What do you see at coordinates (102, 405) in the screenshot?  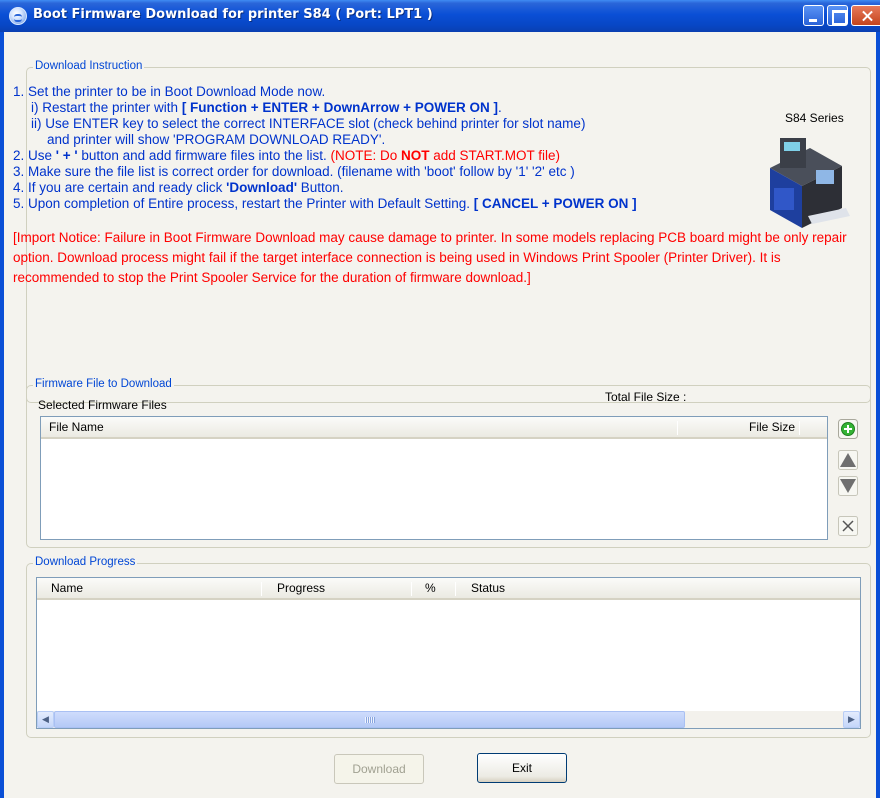 I see `selected-firmware-label: Selected Firmware Files` at bounding box center [102, 405].